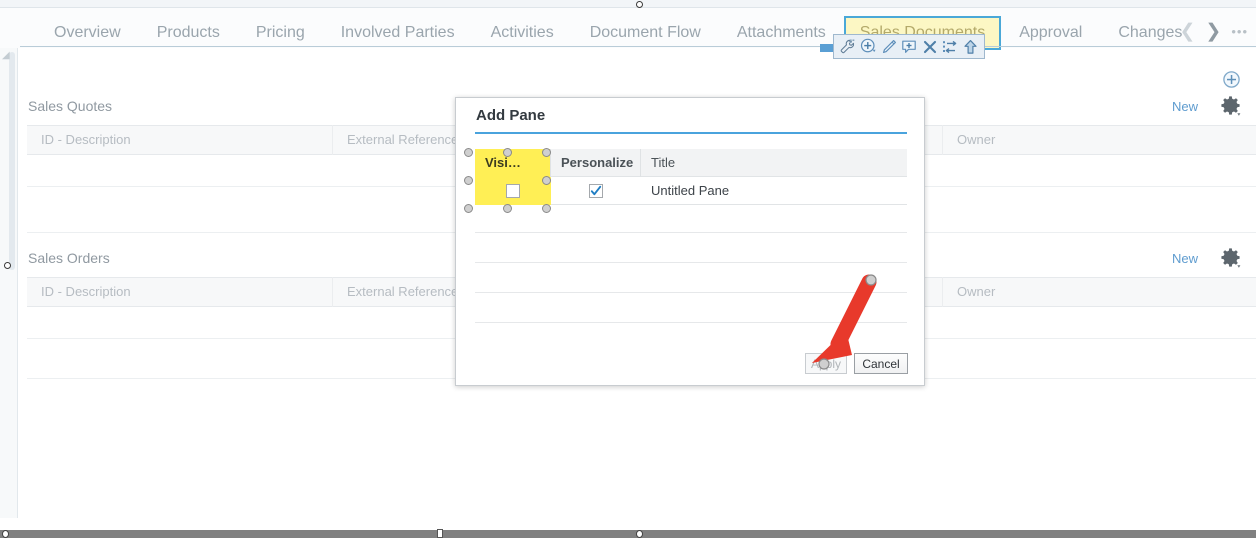 This screenshot has width=1256, height=538. Describe the element at coordinates (440, 533) in the screenshot. I see `bottom-handle-center` at that location.